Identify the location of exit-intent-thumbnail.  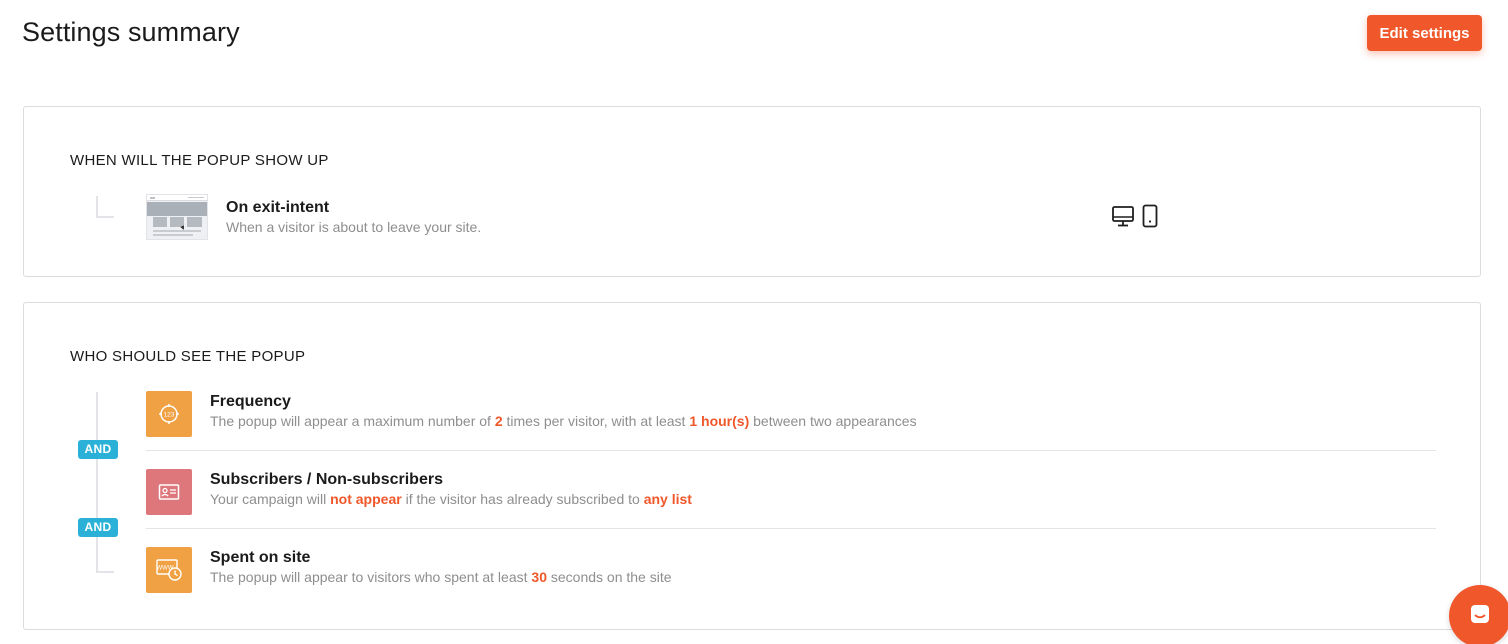
(177, 217).